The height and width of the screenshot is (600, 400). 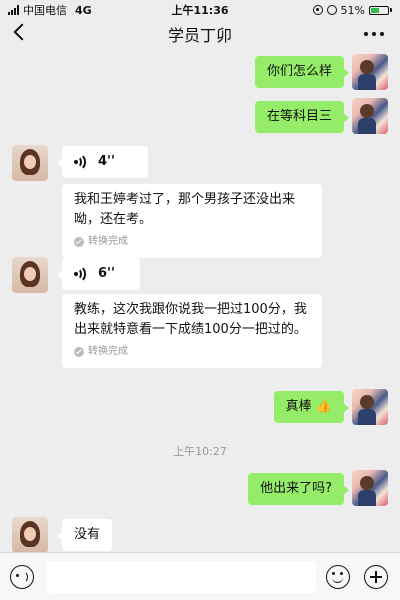 What do you see at coordinates (22, 32) in the screenshot?
I see `back-chevron-icon` at bounding box center [22, 32].